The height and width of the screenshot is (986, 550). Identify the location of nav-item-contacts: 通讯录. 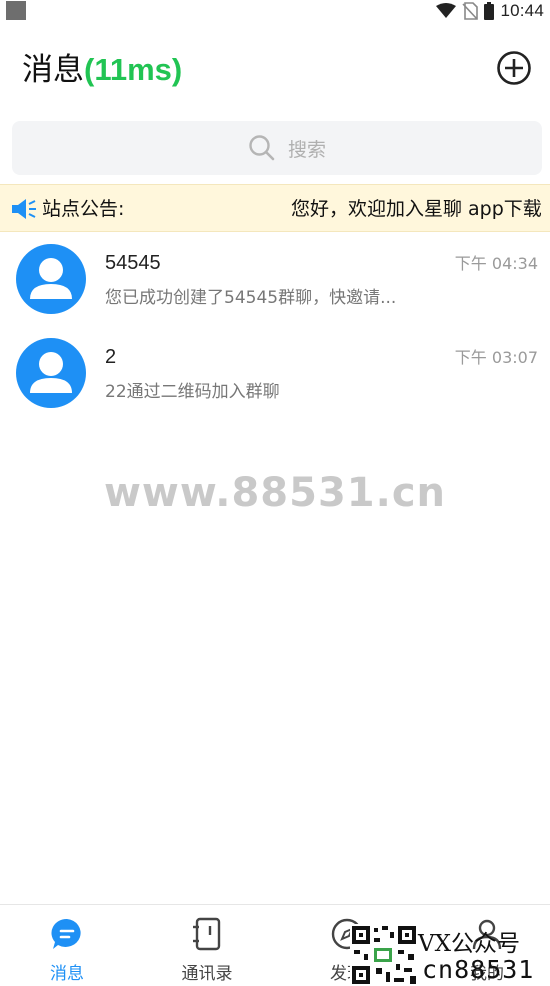
(207, 949).